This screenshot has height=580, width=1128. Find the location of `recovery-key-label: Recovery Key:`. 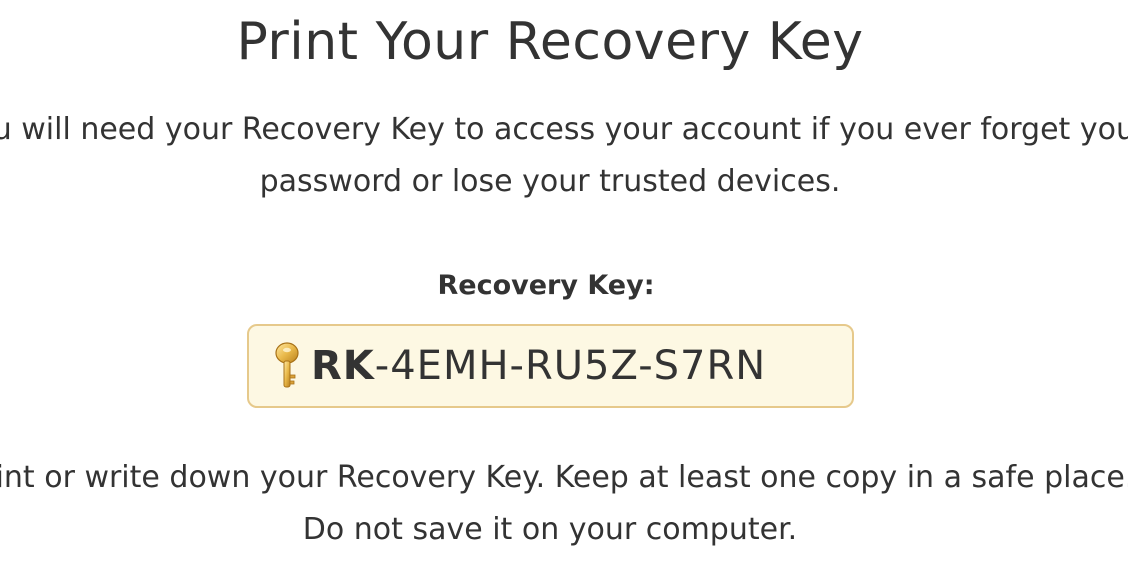

recovery-key-label: Recovery Key: is located at coordinates (546, 285).